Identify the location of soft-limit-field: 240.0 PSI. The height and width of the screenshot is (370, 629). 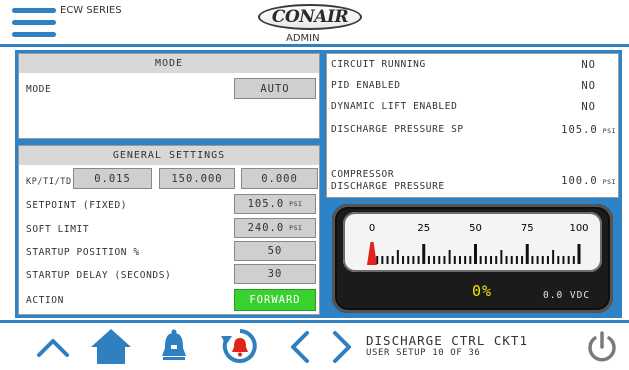
(275, 228).